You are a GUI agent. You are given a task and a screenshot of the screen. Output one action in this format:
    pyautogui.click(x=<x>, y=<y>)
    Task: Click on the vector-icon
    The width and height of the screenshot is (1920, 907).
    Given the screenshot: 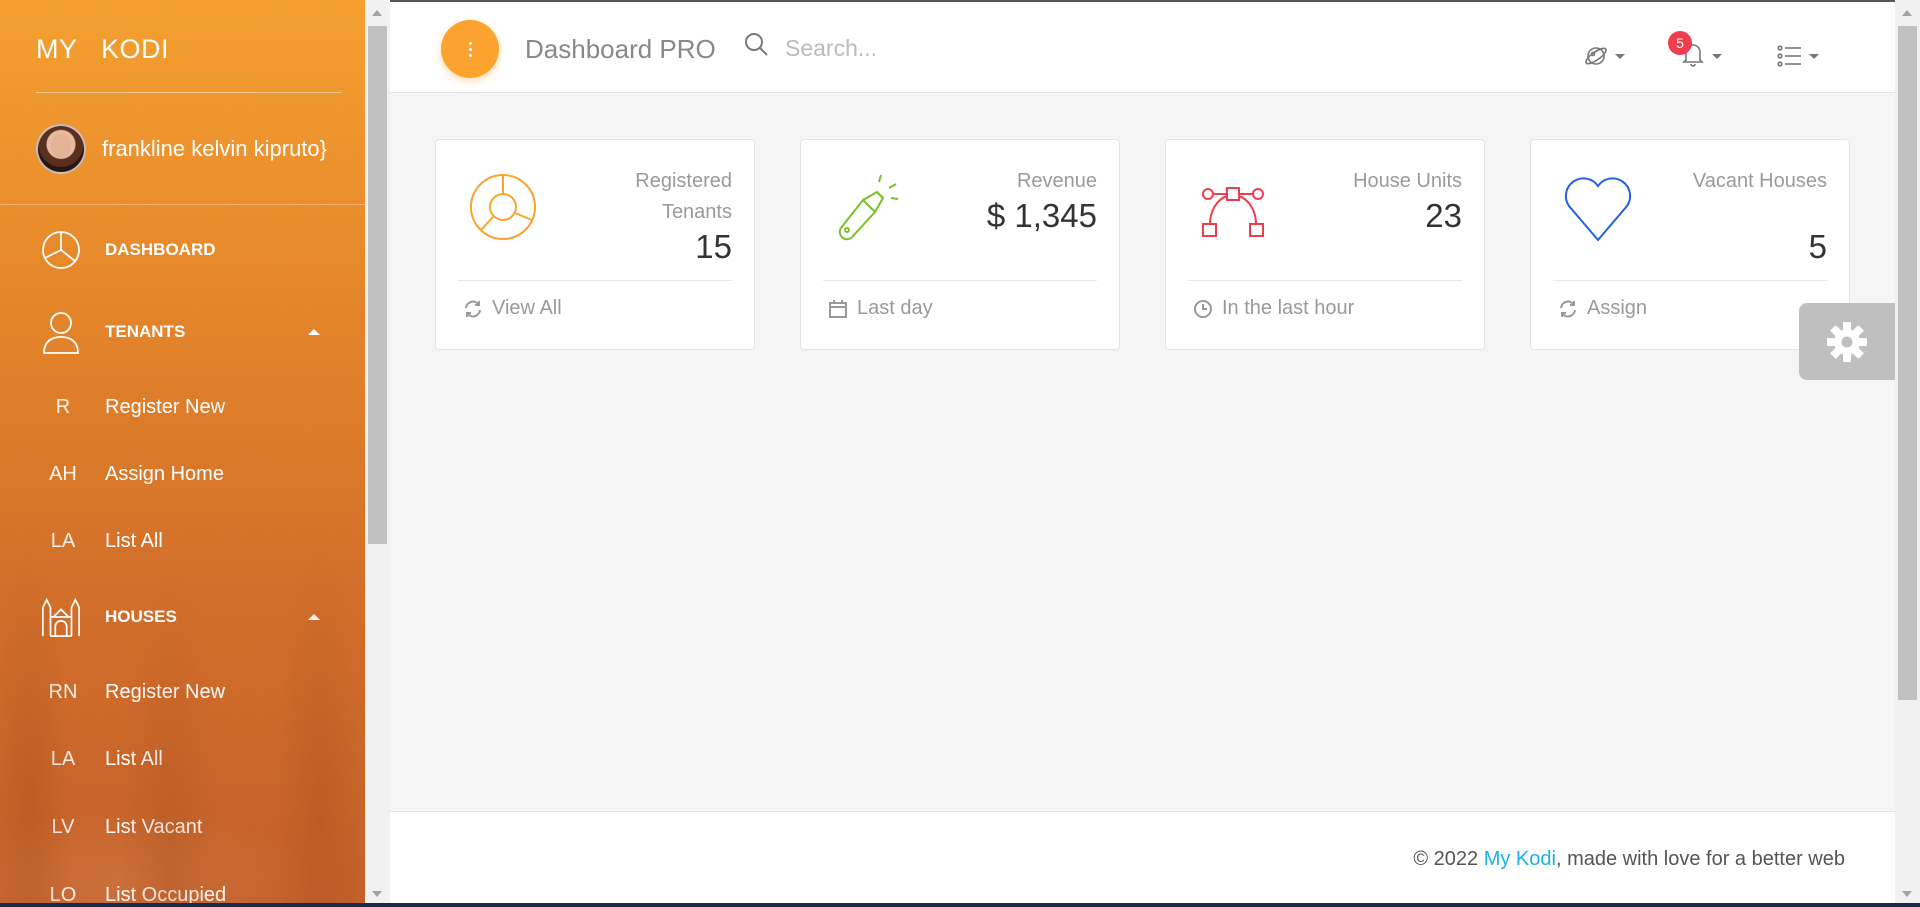 What is the action you would take?
    pyautogui.click(x=1233, y=212)
    